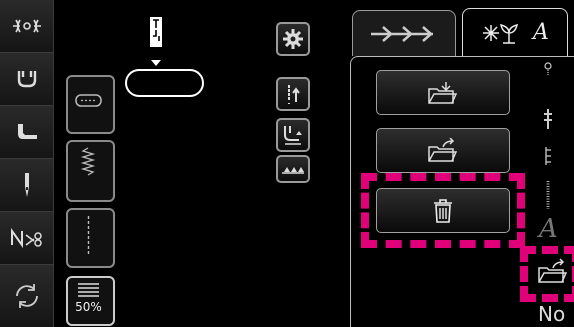 Image resolution: width=574 pixels, height=327 pixels. I want to click on tab-stitch-sequence, so click(404, 33).